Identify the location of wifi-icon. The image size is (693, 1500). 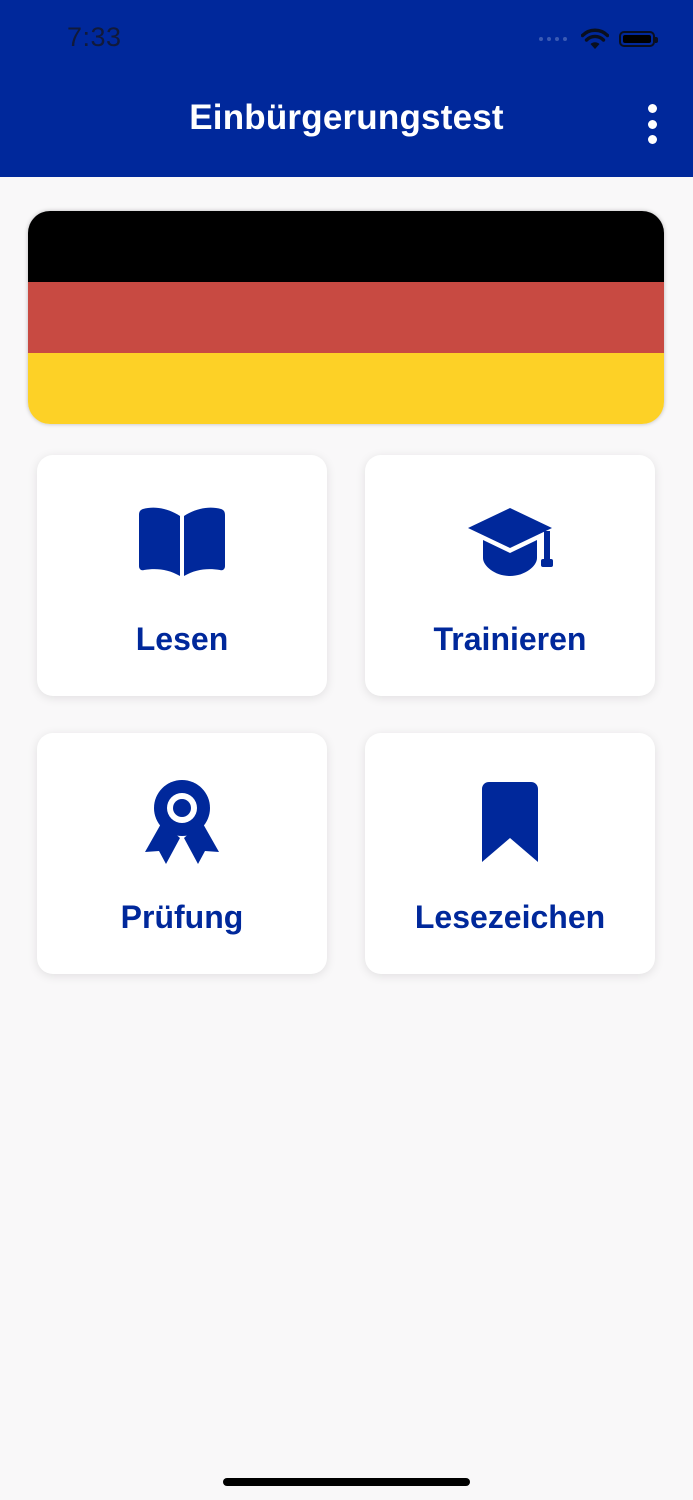
(595, 38).